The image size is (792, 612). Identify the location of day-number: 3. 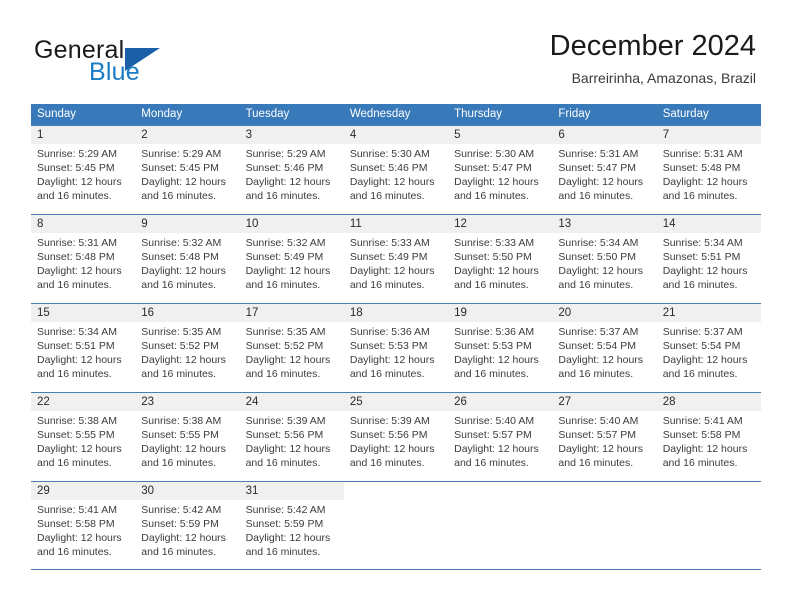
(291, 135).